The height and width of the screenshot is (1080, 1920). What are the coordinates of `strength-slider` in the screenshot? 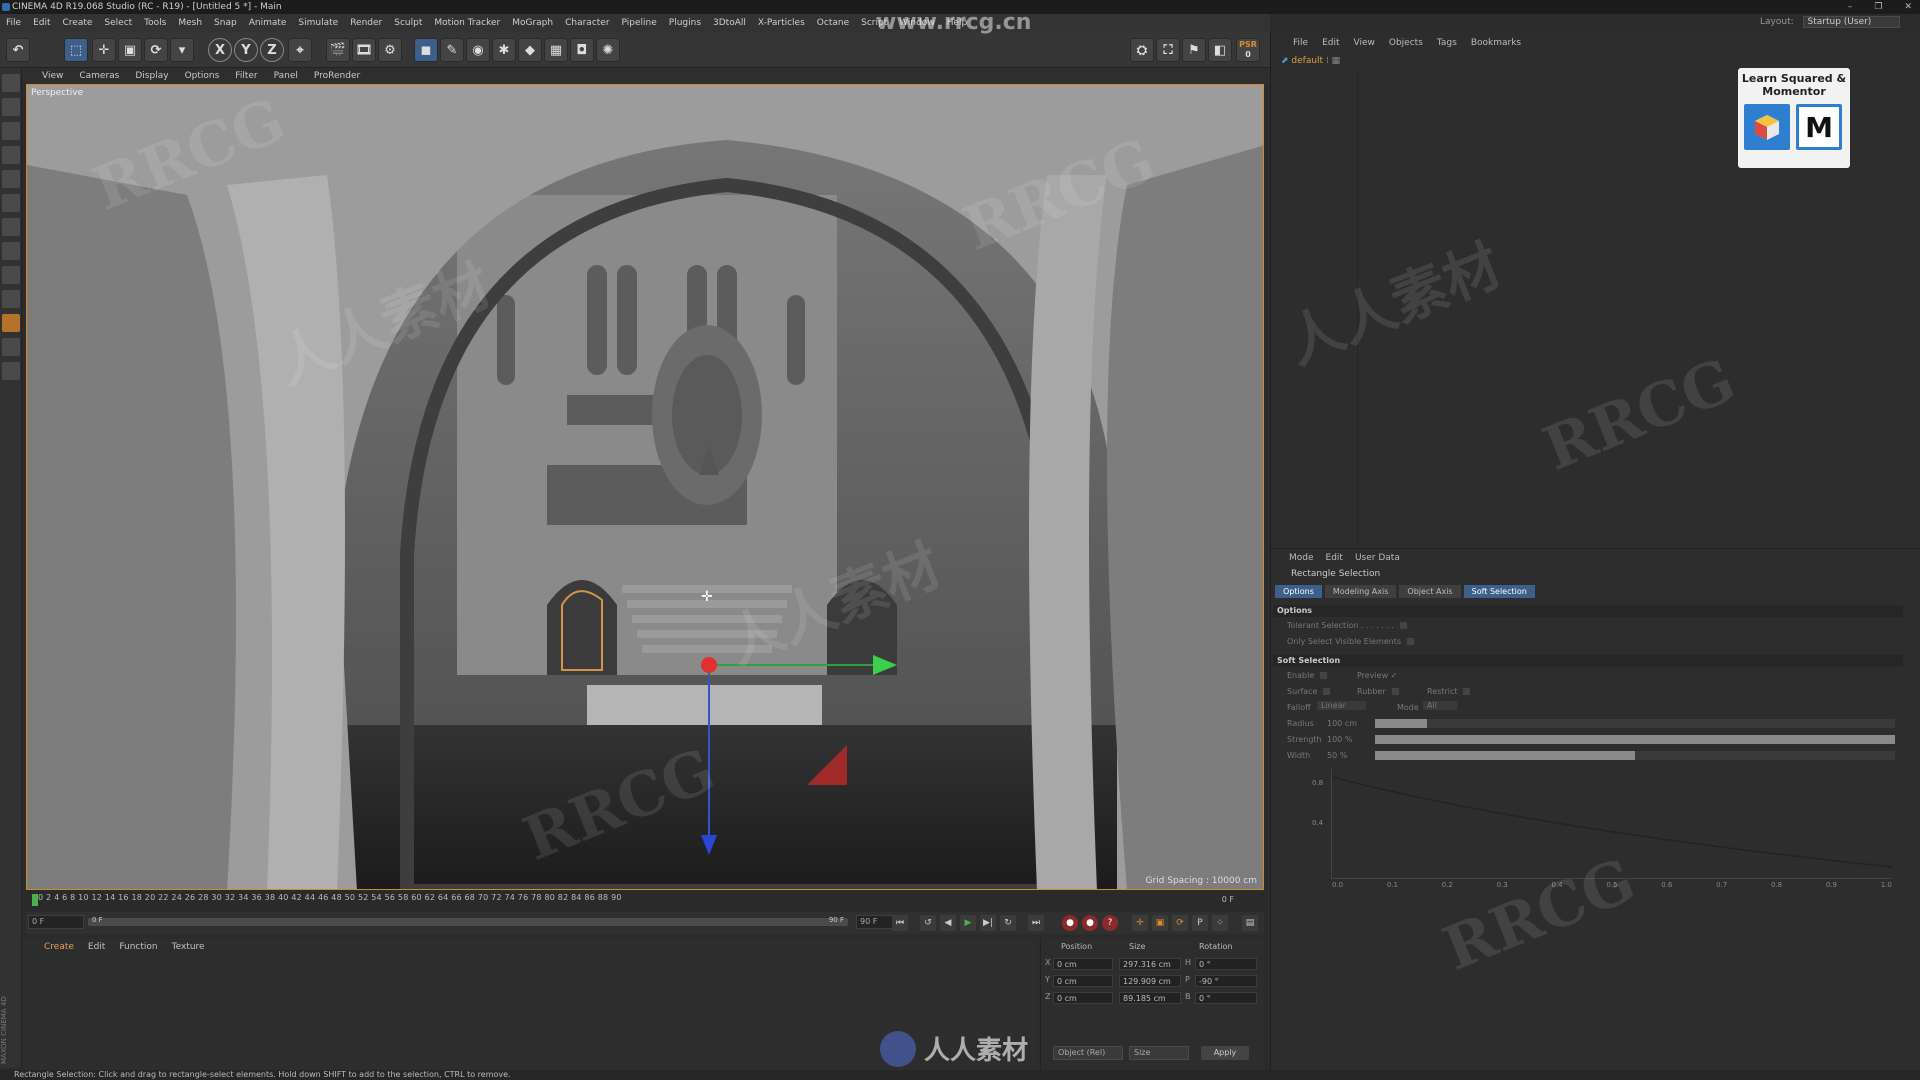 It's located at (1635, 739).